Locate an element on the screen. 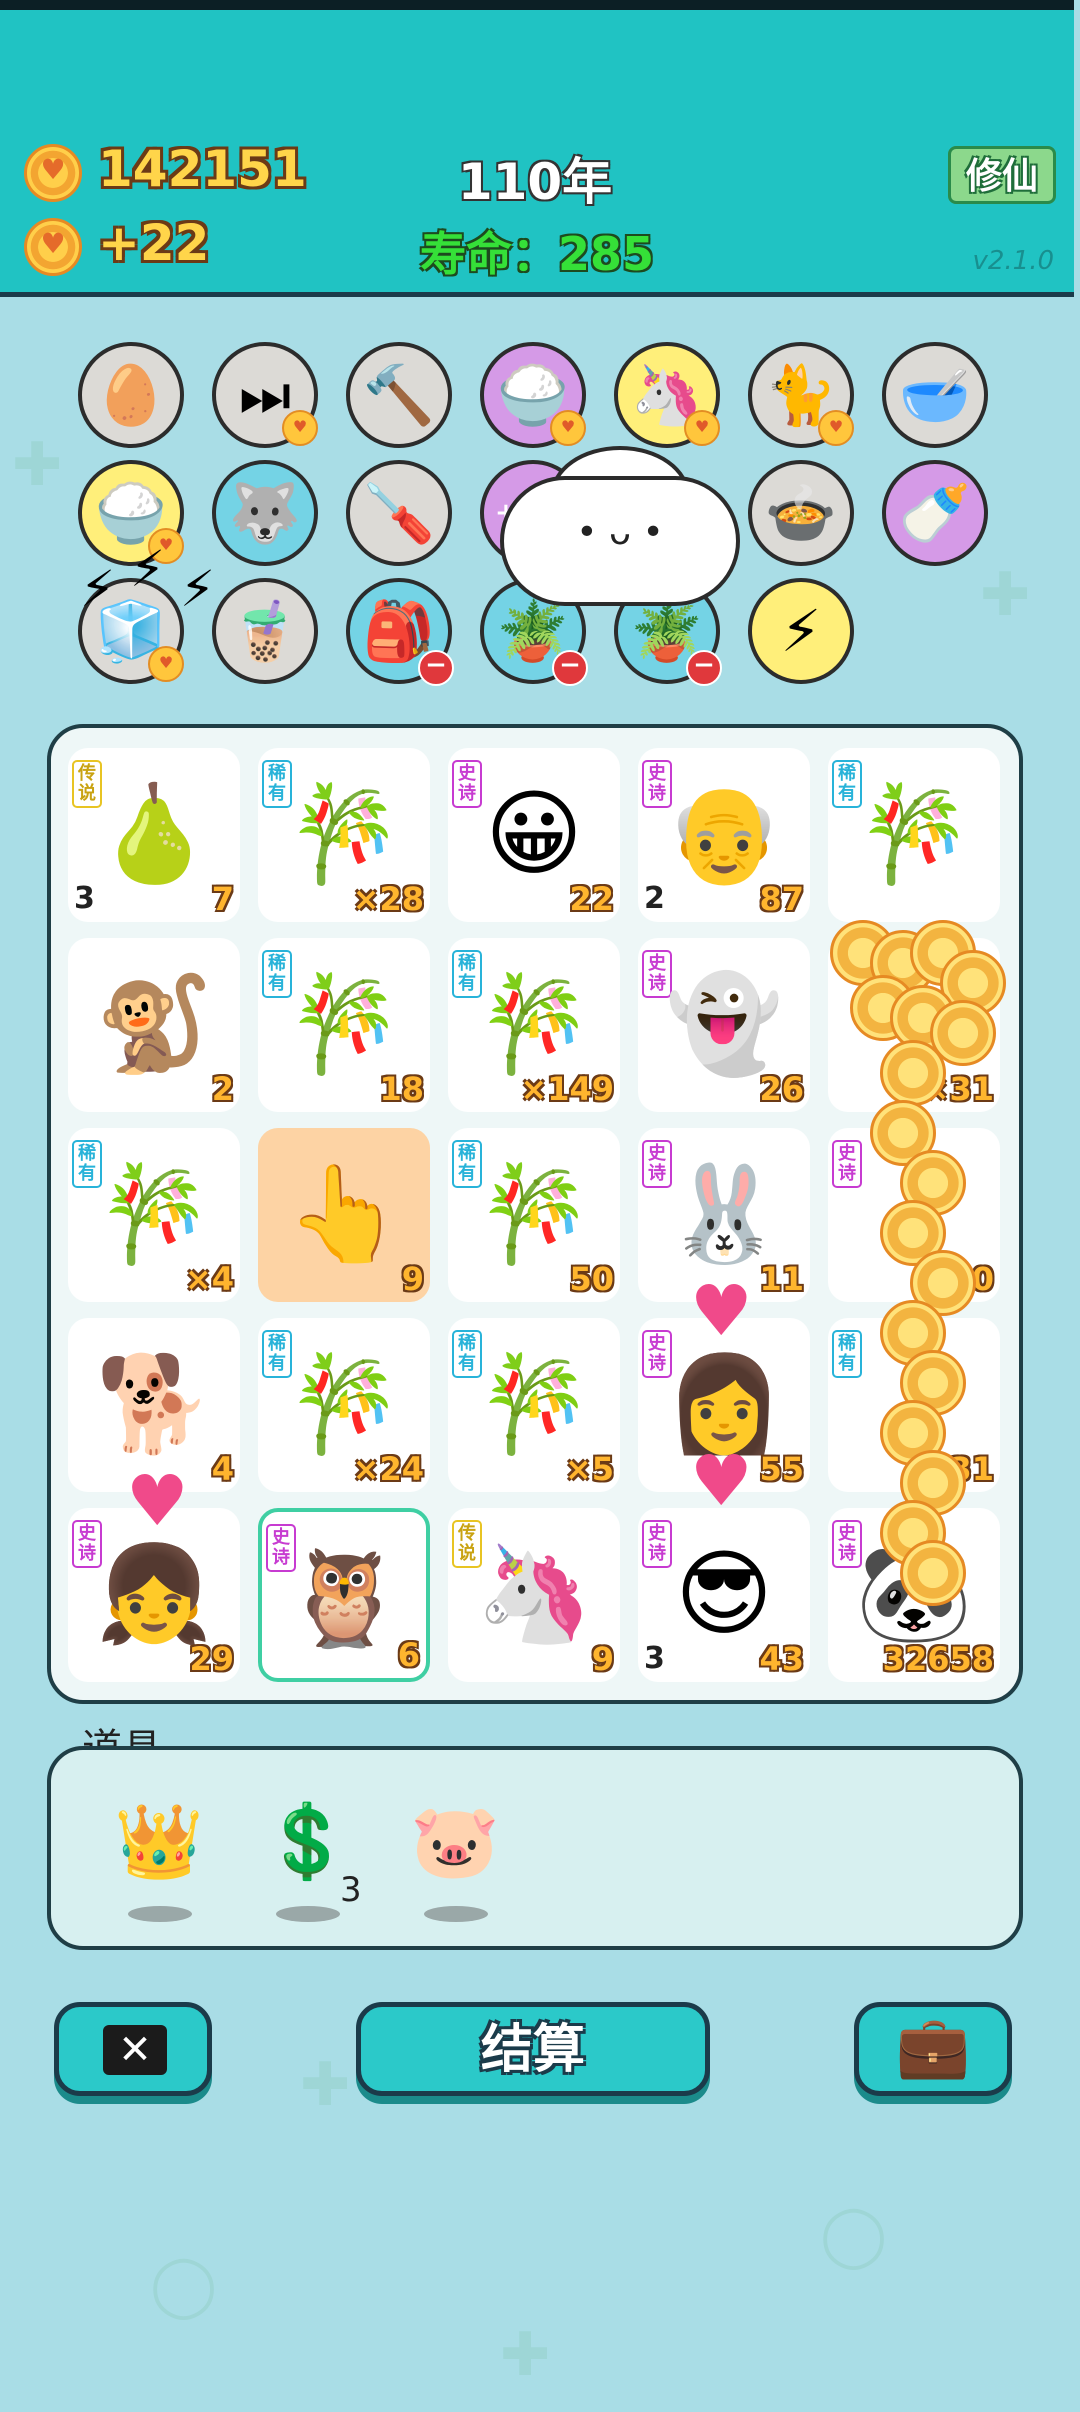 The image size is (1080, 2412). board-cell: 稀有 🎋 ×5 is located at coordinates (534, 1405).